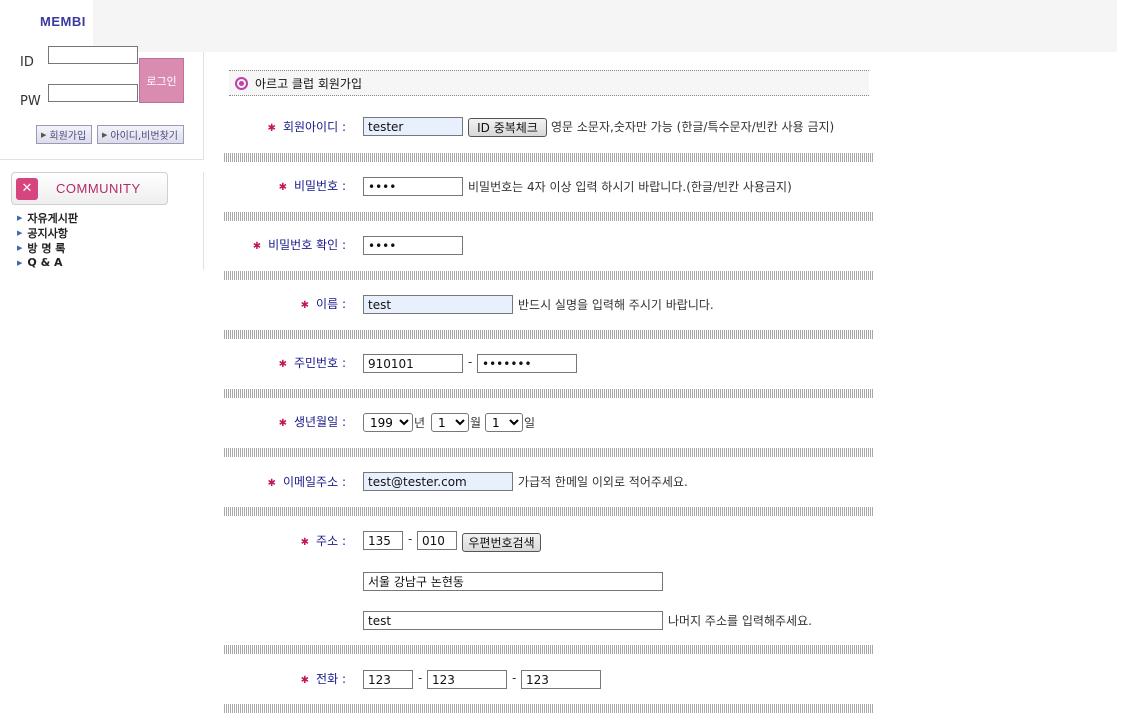 The width and height of the screenshot is (1126, 718). I want to click on userid-label: ✱ 회원아이디 :, so click(306, 127).